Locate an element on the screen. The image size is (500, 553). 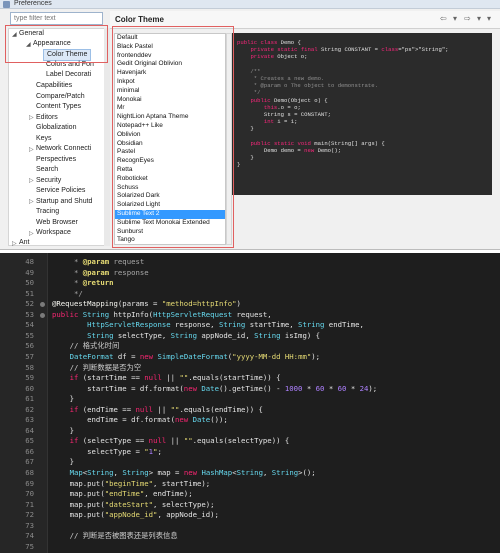
tree-item: Tracing is located at coordinates (47, 212).